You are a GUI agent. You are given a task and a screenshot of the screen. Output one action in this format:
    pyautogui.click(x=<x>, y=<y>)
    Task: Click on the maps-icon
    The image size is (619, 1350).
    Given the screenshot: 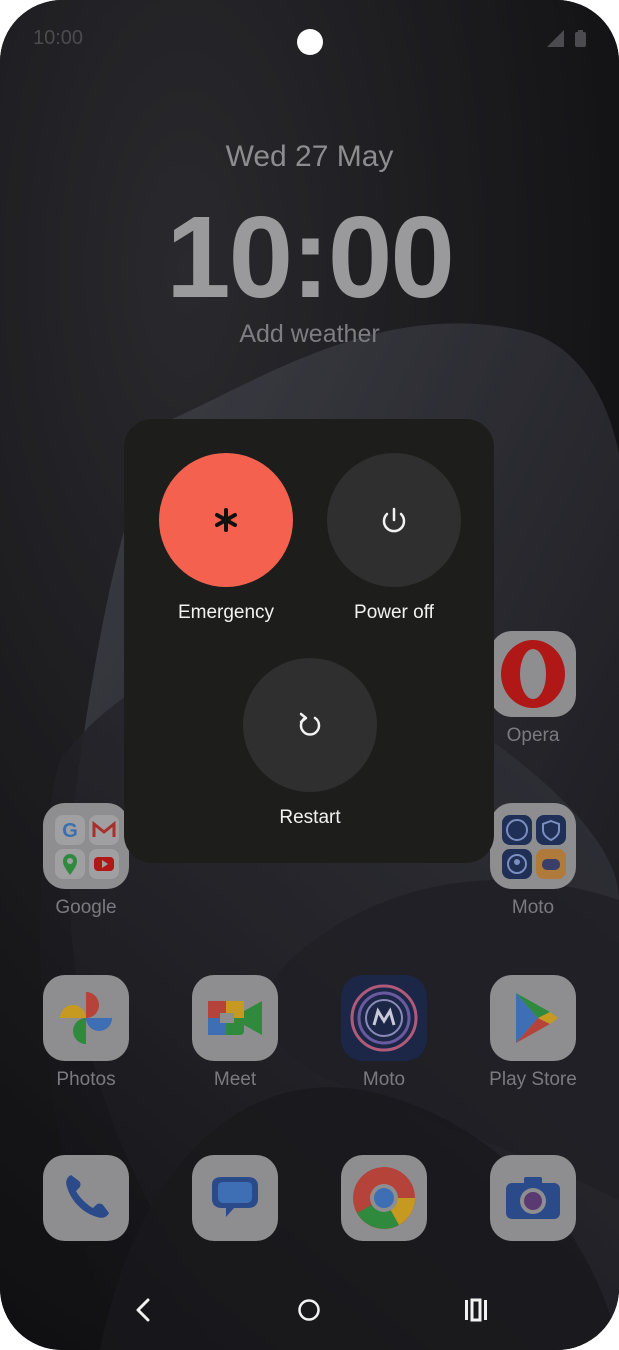 What is the action you would take?
    pyautogui.click(x=70, y=864)
    